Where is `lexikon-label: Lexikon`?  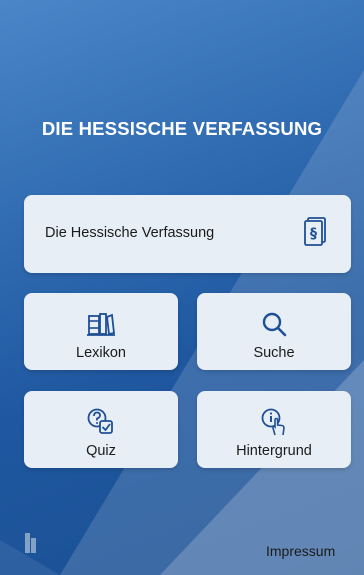
lexikon-label: Lexikon is located at coordinates (101, 353).